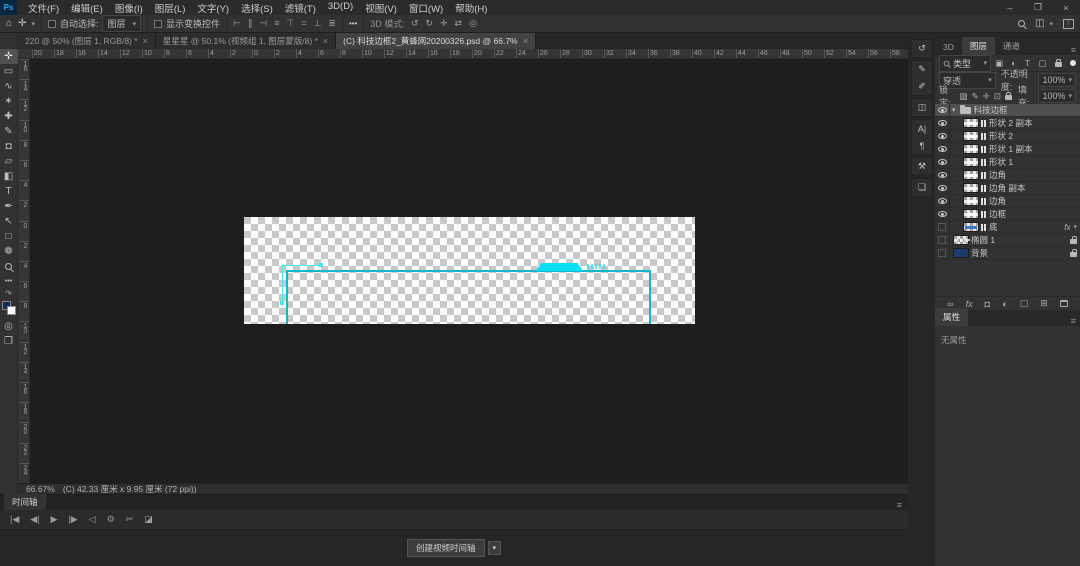 The image size is (1080, 566). I want to click on distribute-h-icon: ⊤, so click(290, 23).